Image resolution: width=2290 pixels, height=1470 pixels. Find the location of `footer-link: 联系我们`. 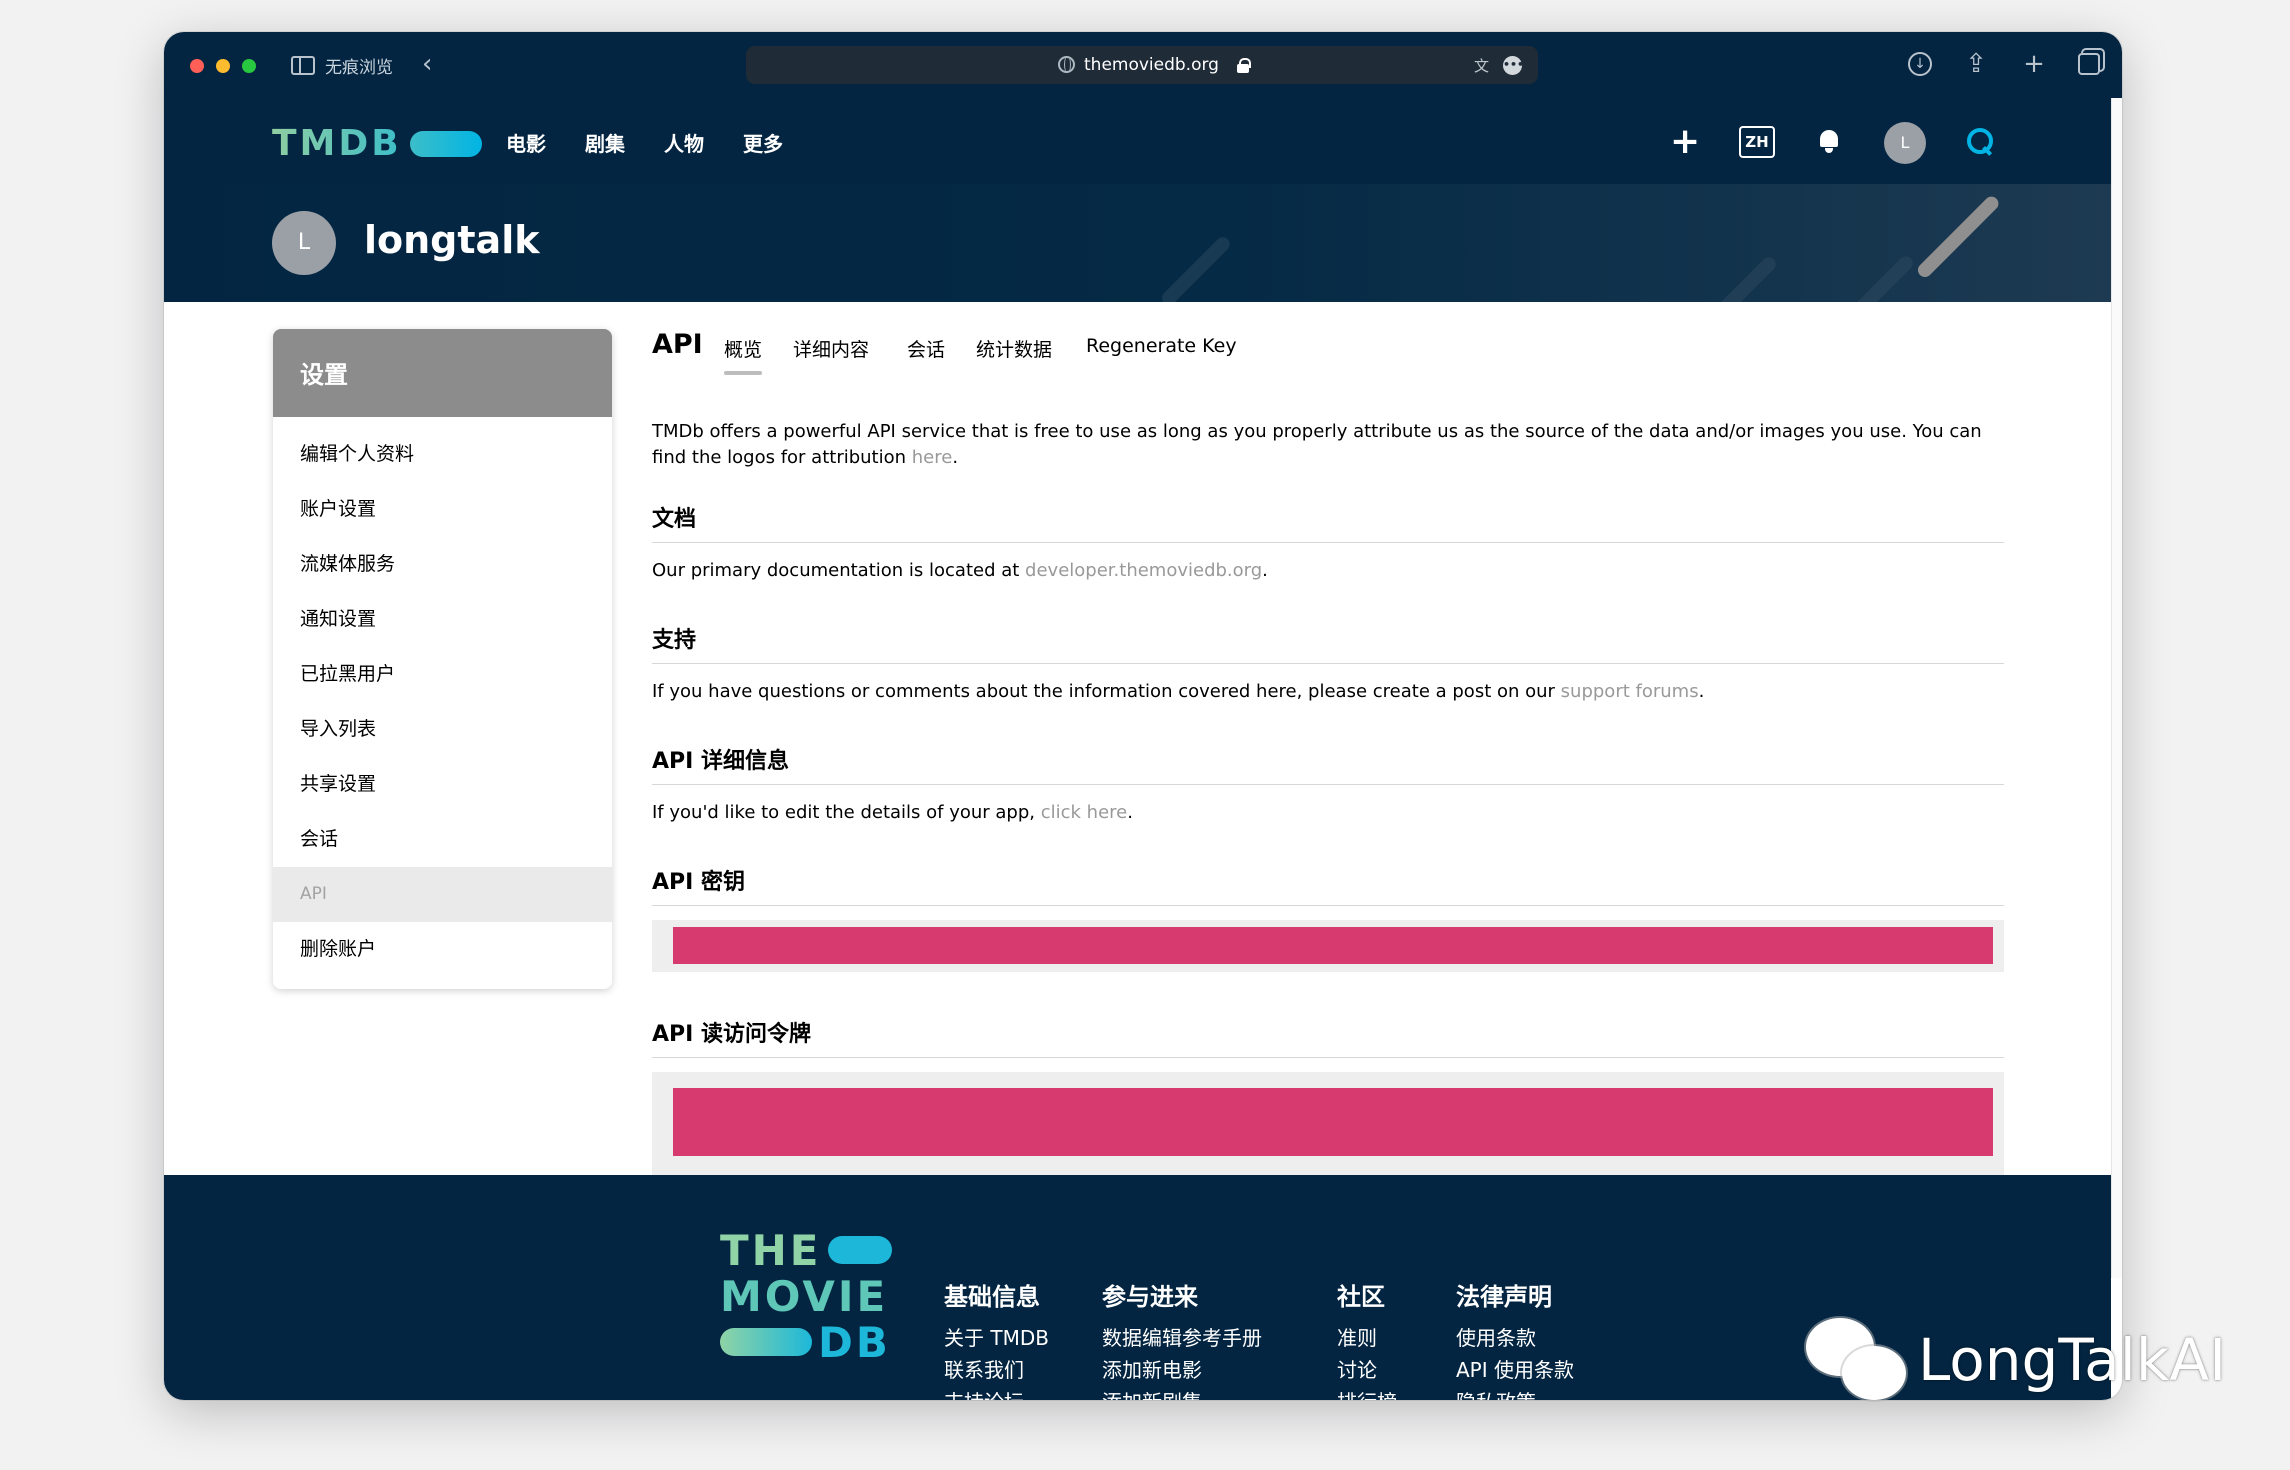

footer-link: 联系我们 is located at coordinates (996, 1370).